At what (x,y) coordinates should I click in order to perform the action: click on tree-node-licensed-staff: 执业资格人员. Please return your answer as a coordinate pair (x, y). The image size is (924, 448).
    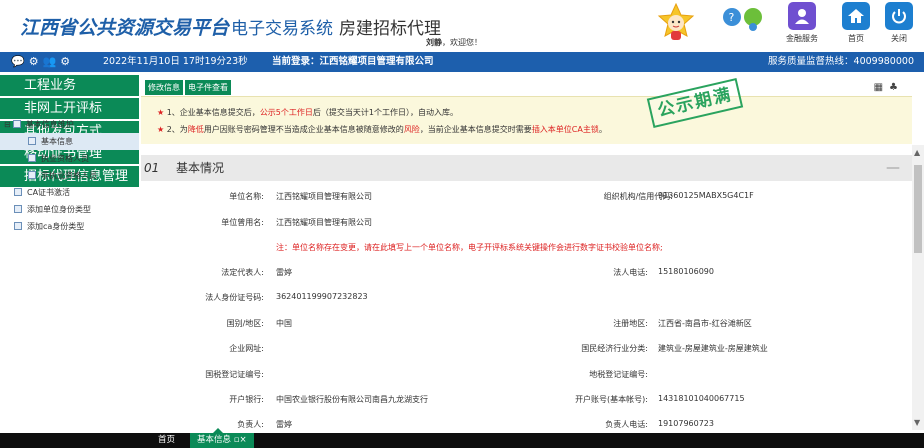
    Looking at the image, I should click on (69, 158).